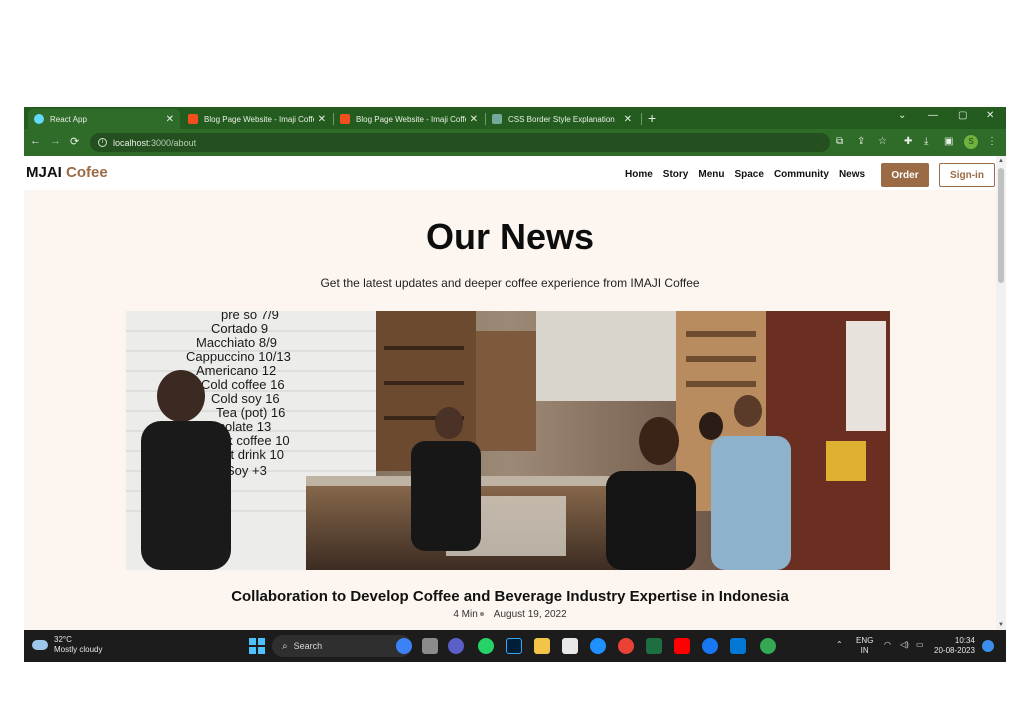 The height and width of the screenshot is (704, 1016). I want to click on scroll-up-arrow-icon: ▲, so click(1001, 161).